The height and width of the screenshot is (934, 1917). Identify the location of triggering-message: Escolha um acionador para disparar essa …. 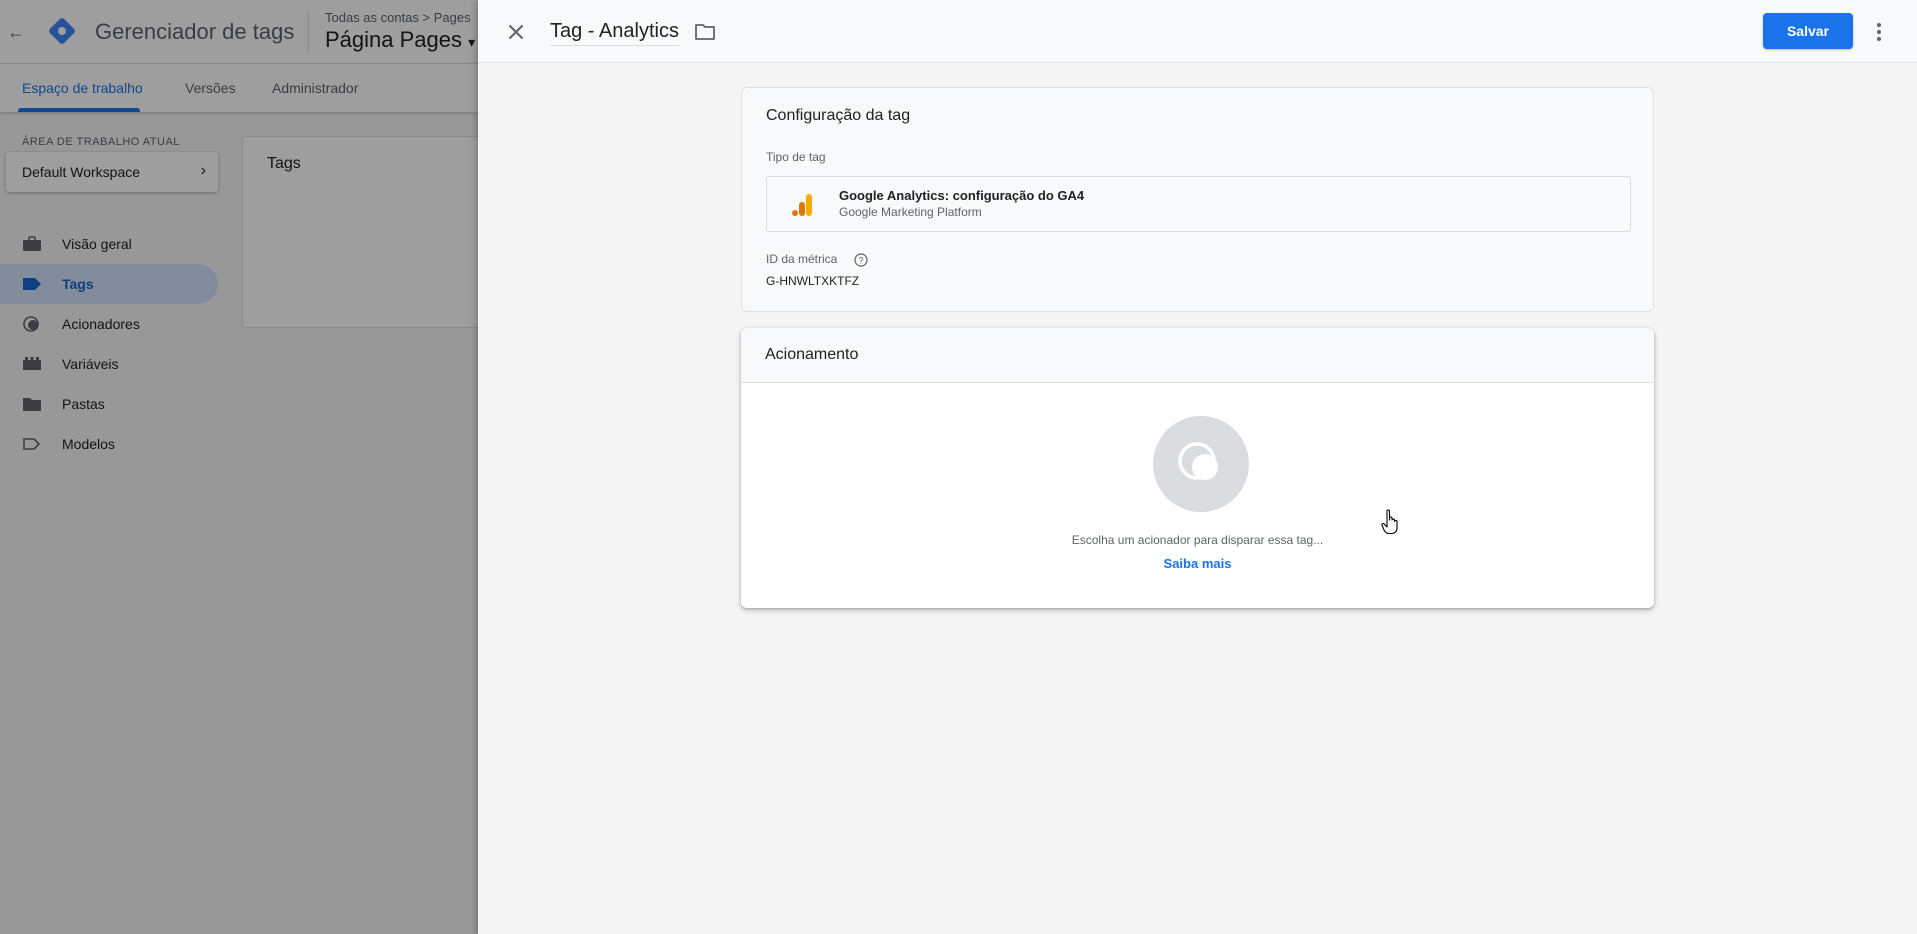
(1197, 540).